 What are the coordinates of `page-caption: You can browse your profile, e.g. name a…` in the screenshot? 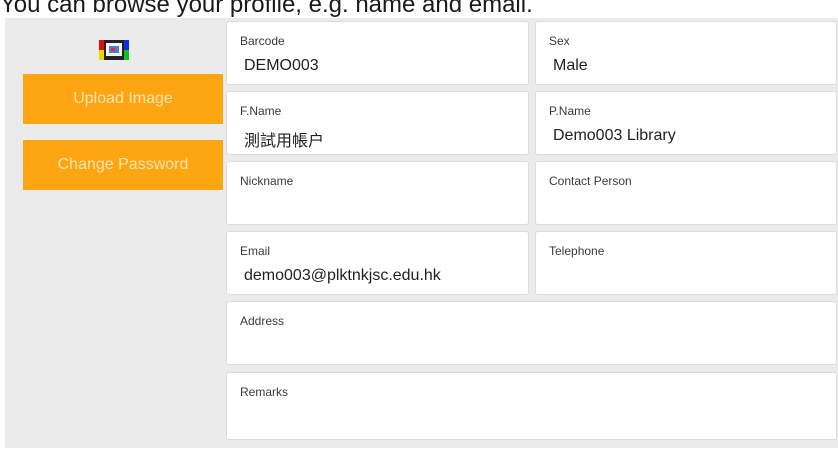 It's located at (266, 9).